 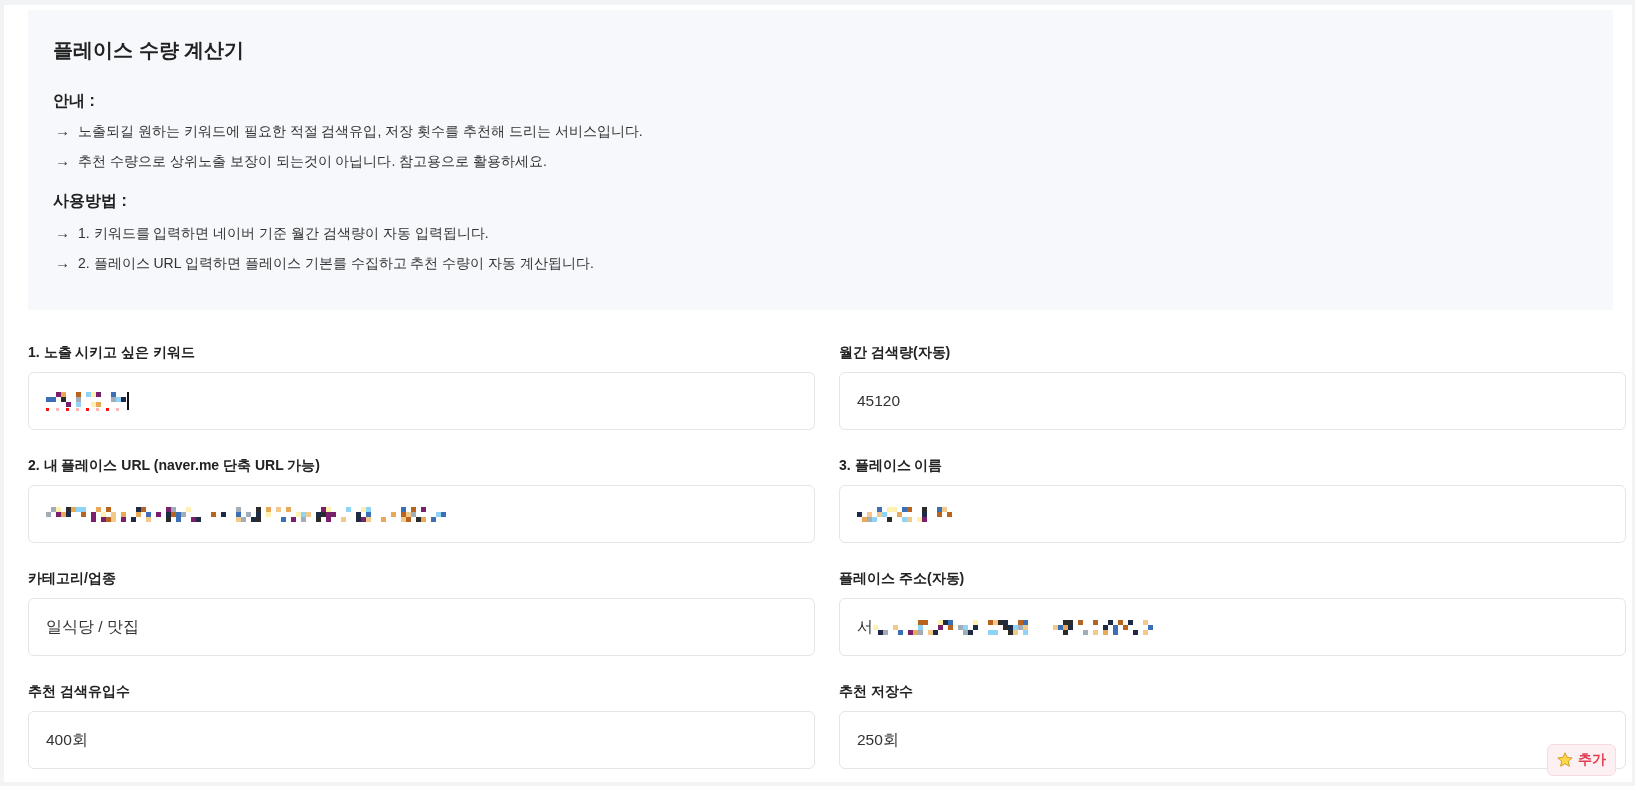 What do you see at coordinates (1581, 760) in the screenshot?
I see `add-button: 추가` at bounding box center [1581, 760].